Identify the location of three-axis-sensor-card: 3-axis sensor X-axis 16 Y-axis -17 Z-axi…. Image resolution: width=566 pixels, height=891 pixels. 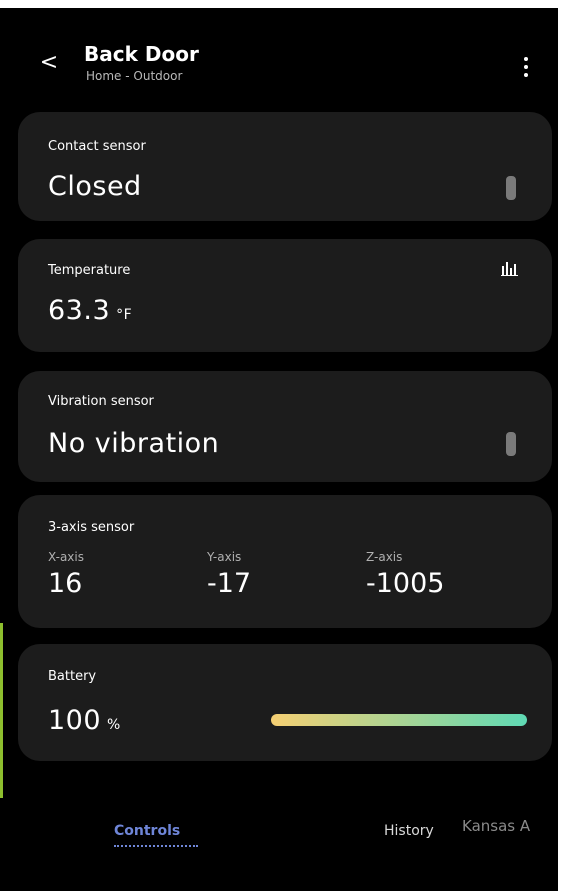
(285, 561).